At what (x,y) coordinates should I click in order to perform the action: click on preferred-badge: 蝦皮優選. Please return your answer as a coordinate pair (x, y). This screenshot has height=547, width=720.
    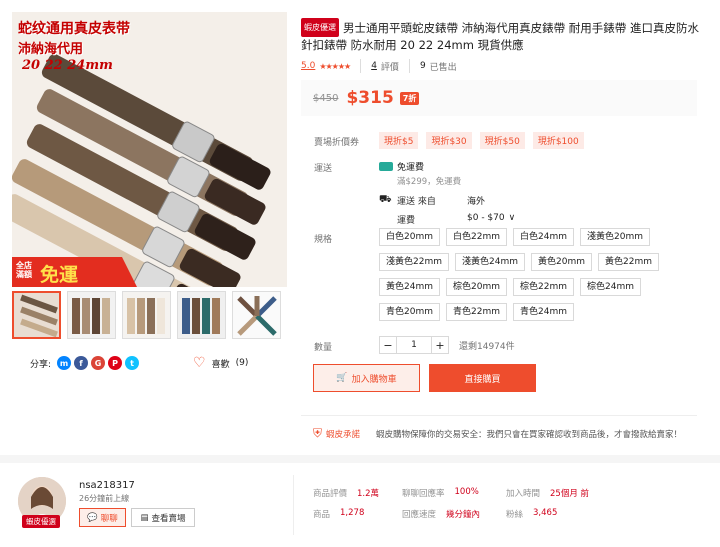
    Looking at the image, I should click on (320, 27).